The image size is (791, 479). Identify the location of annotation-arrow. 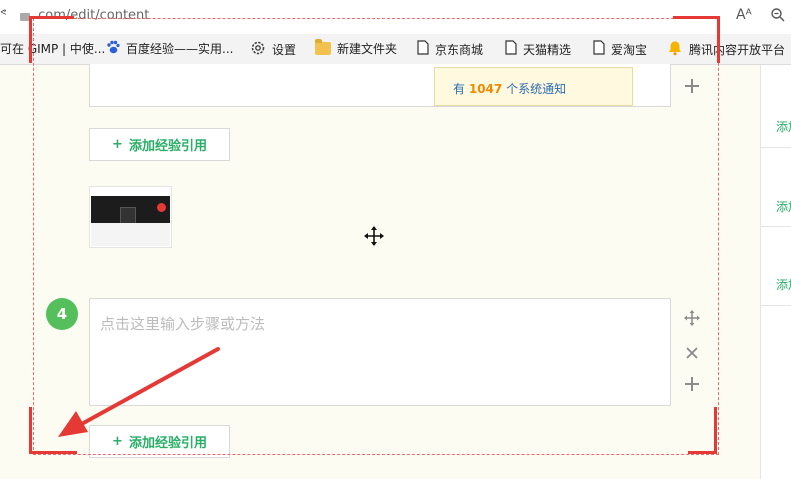
(139, 392).